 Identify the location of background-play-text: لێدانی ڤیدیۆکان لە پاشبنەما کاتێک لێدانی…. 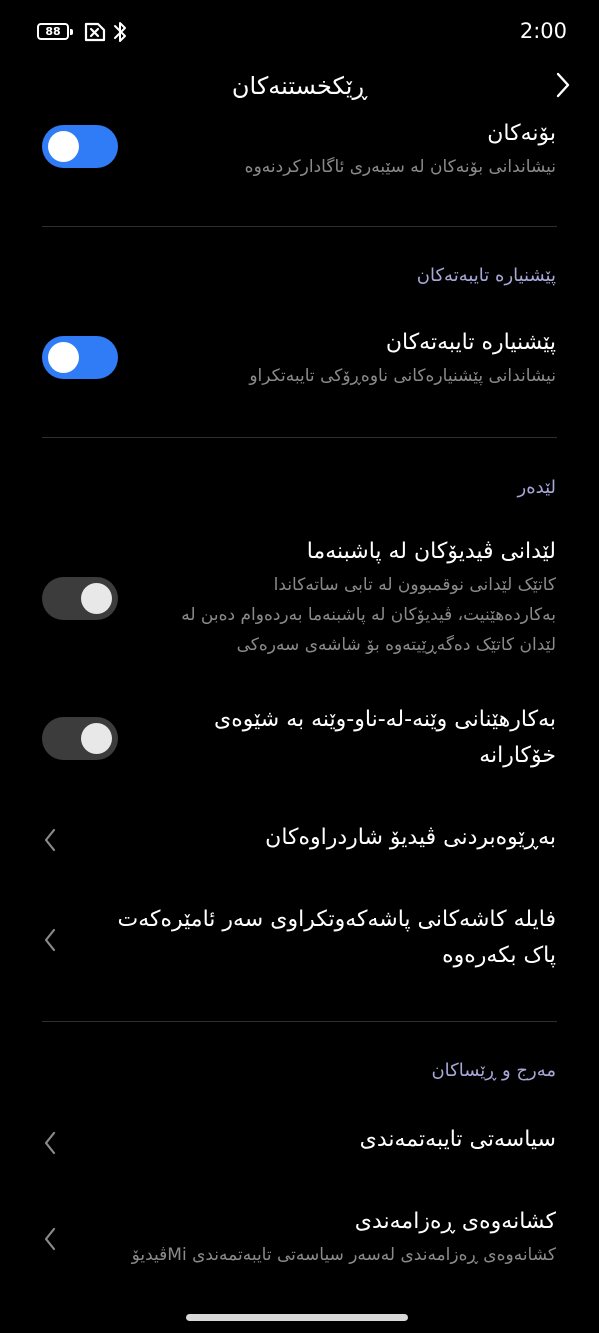
(368, 597).